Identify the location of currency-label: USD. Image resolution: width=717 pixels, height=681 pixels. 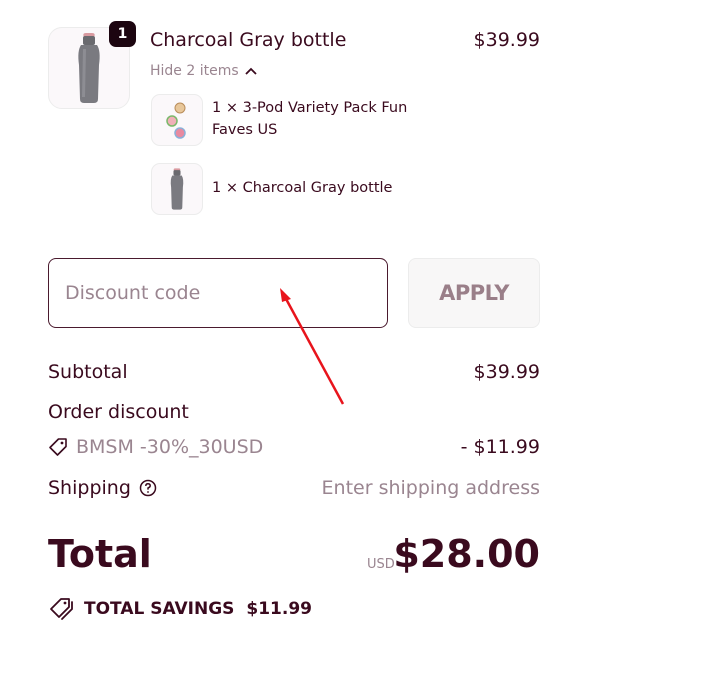
(381, 564).